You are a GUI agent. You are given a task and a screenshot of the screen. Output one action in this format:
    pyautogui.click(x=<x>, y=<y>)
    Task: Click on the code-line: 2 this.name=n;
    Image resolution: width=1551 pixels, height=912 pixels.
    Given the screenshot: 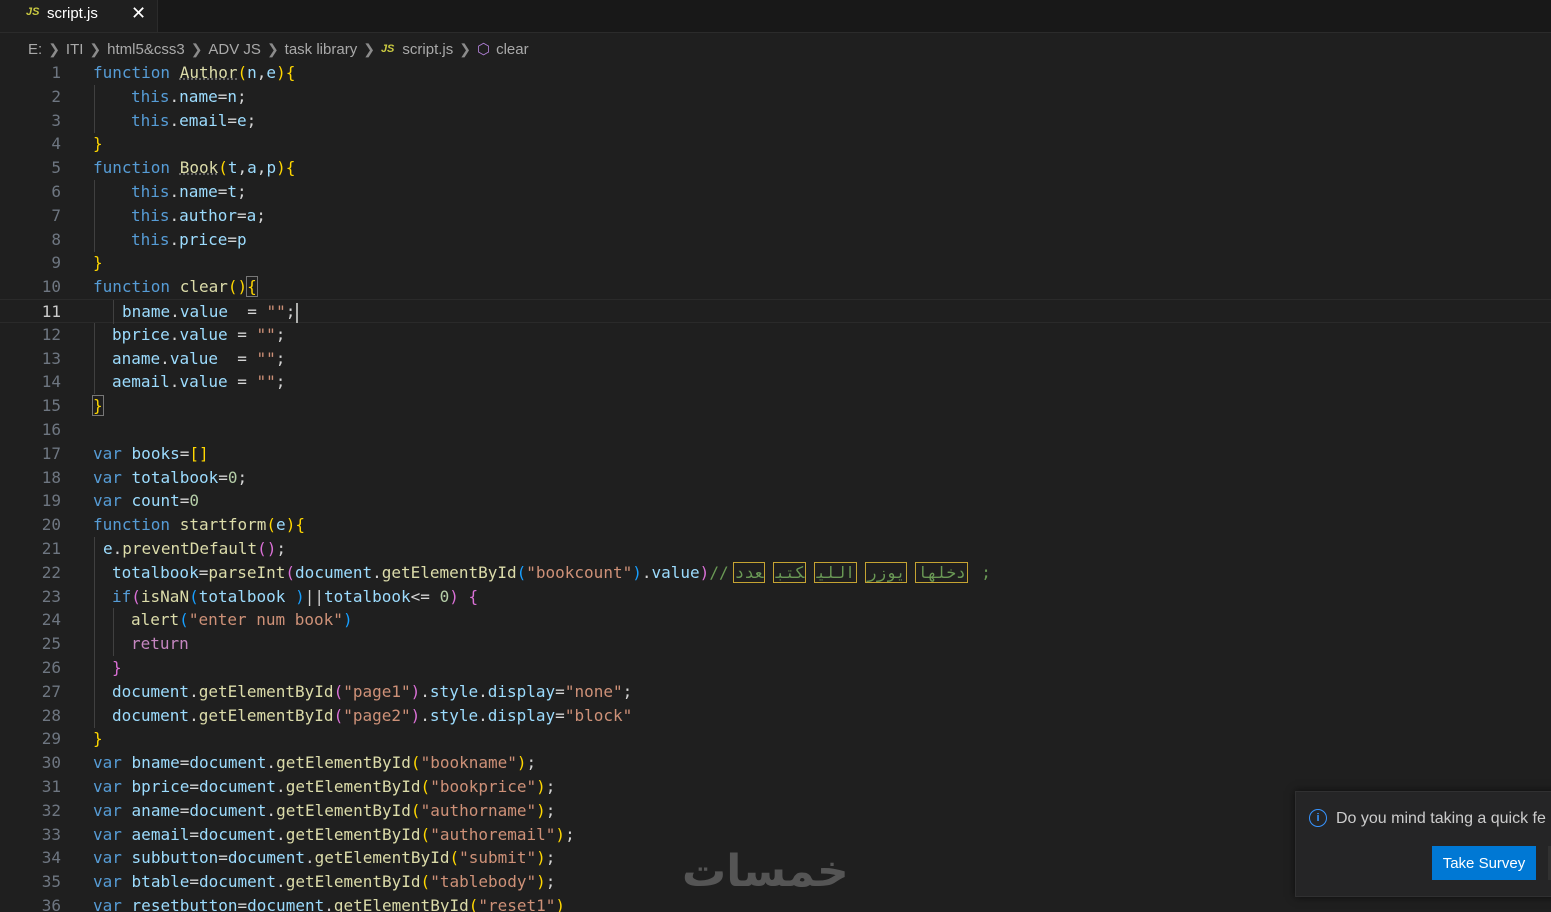 What is the action you would take?
    pyautogui.click(x=775, y=96)
    